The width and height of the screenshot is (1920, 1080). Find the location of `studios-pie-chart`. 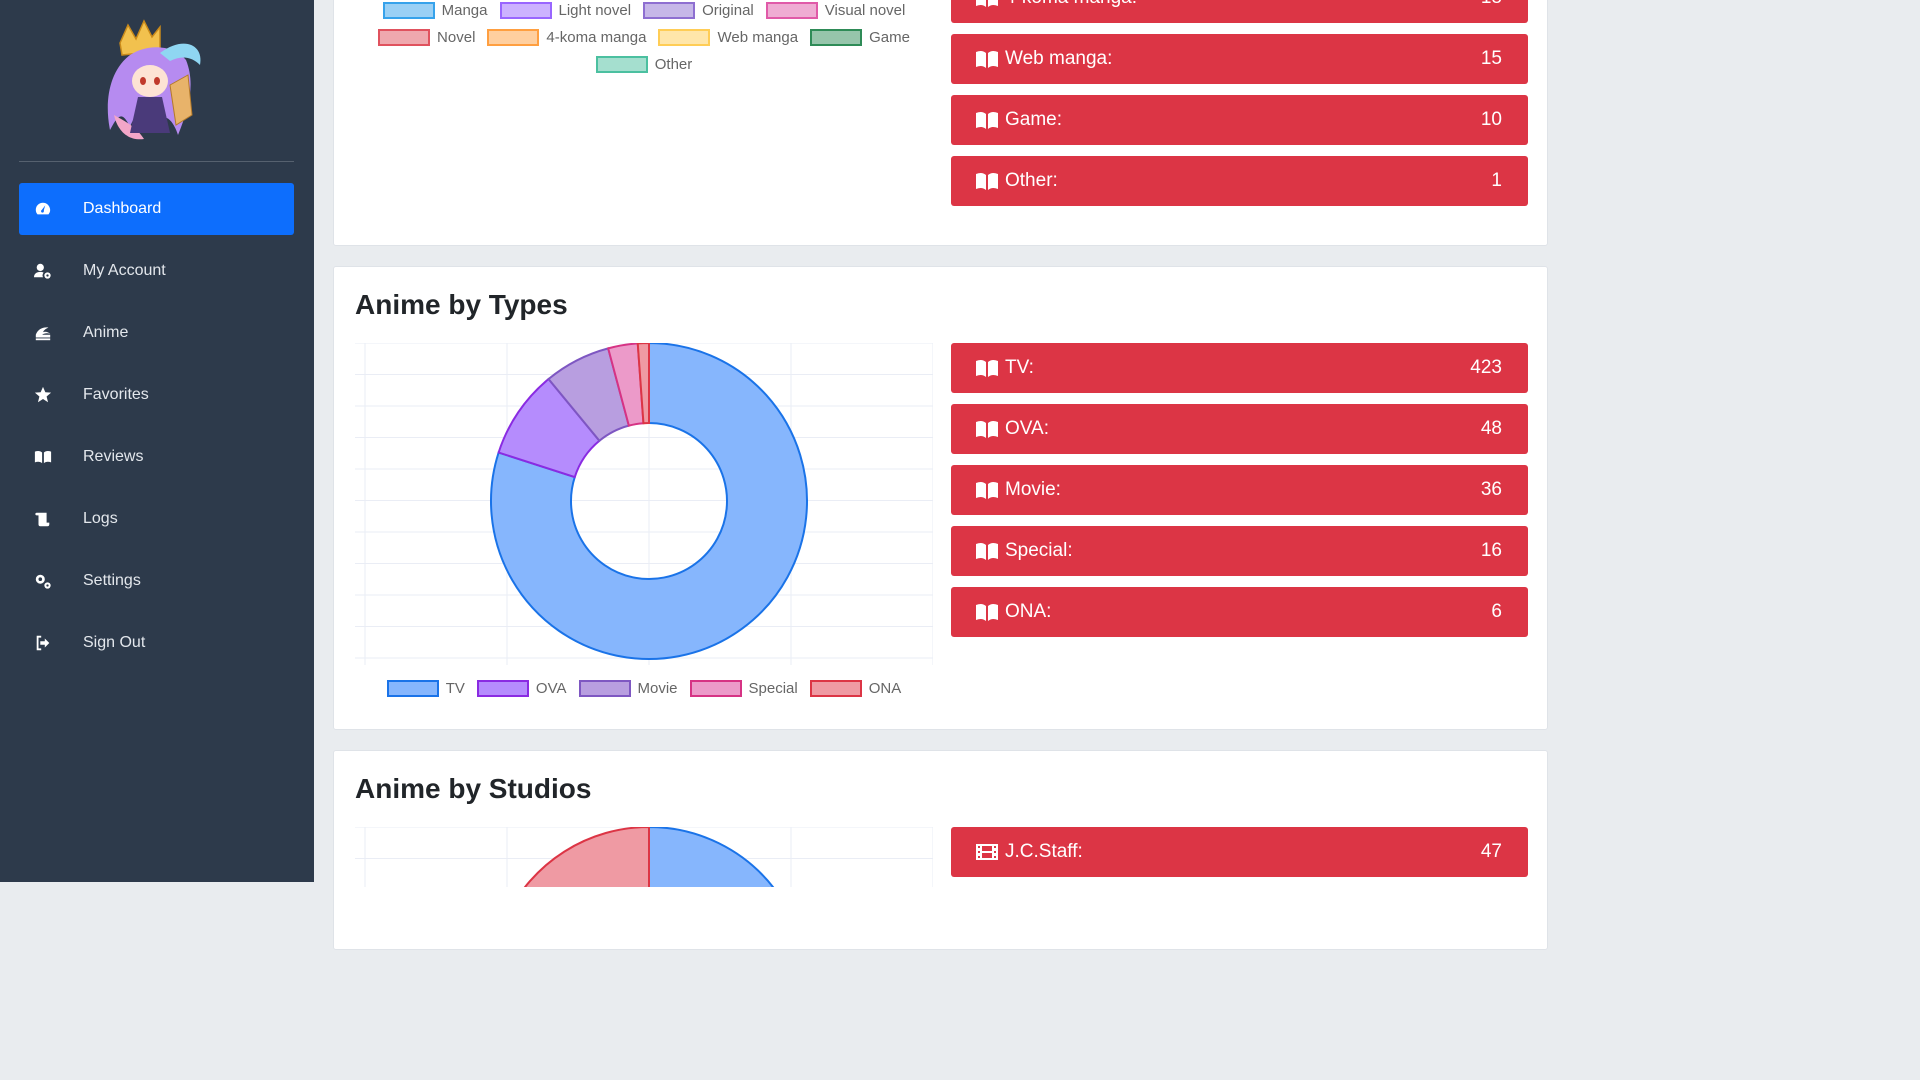

studios-pie-chart is located at coordinates (644, 857).